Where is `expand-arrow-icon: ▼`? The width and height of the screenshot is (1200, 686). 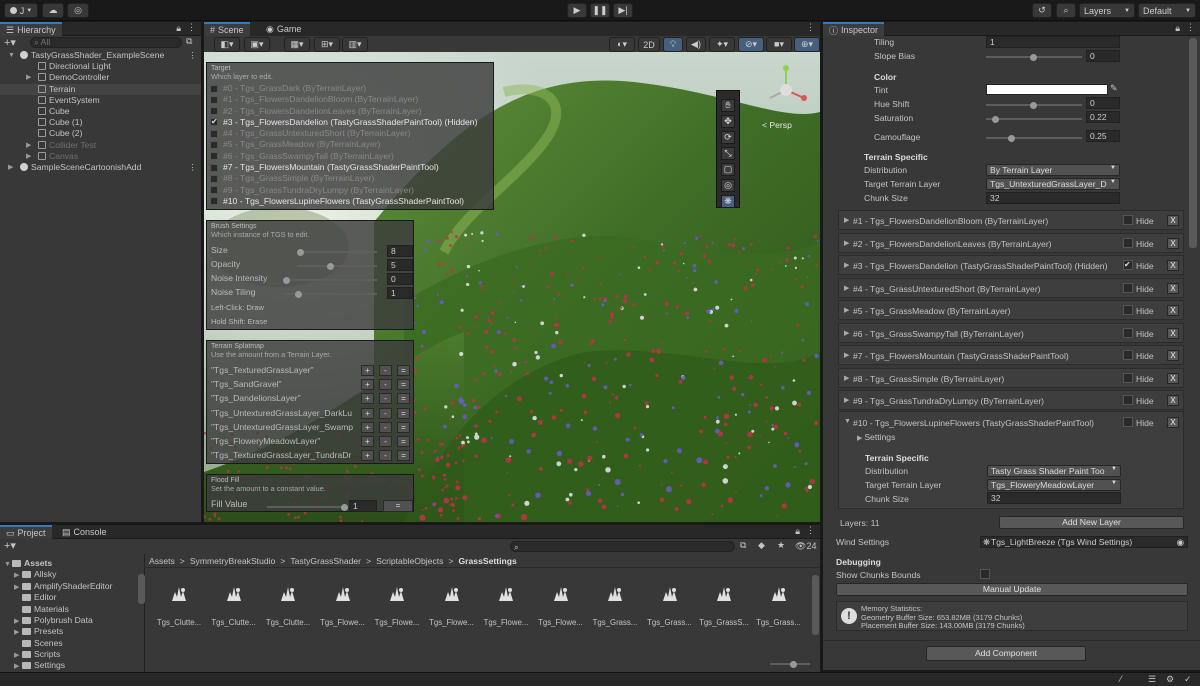
expand-arrow-icon: ▼ is located at coordinates (847, 421).